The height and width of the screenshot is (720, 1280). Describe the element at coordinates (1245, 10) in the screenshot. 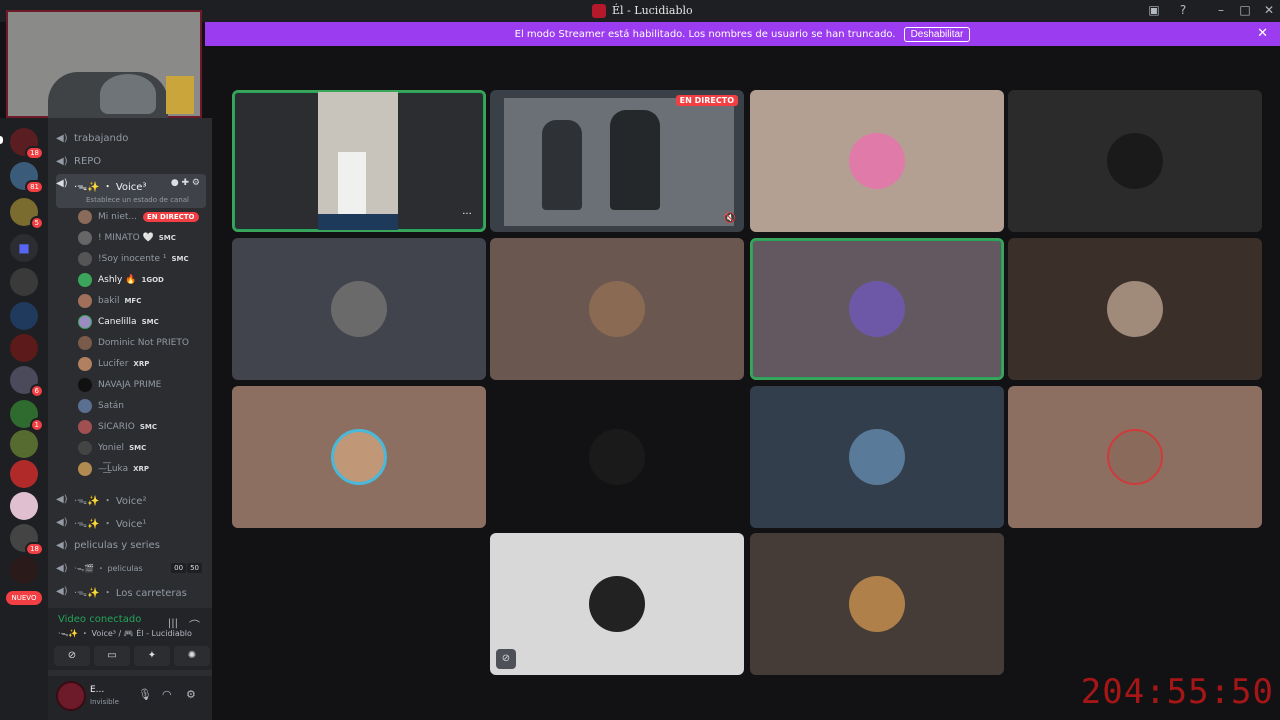

I see `maximize-button: □` at that location.